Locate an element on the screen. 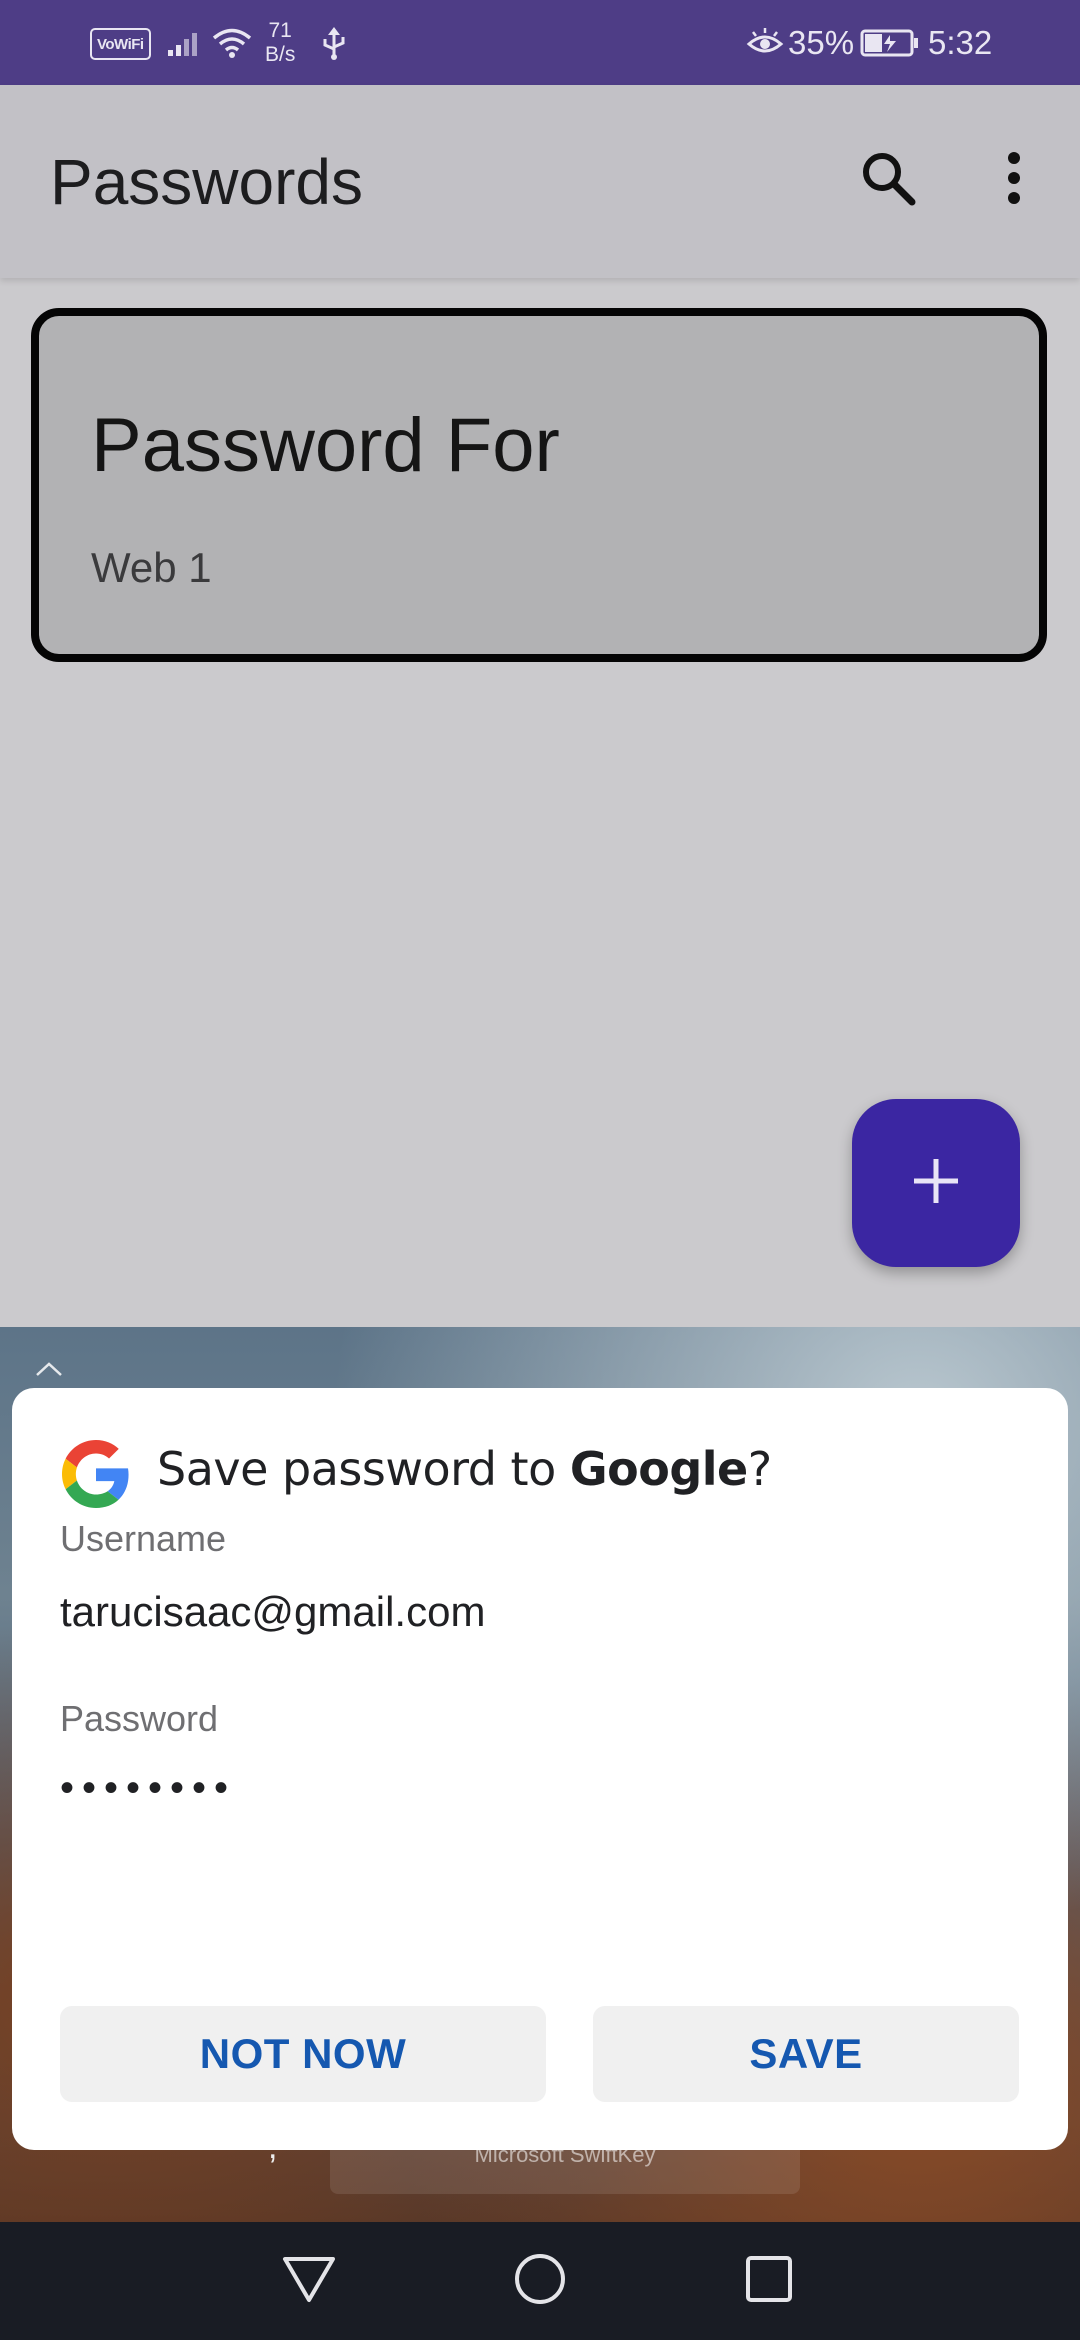 Image resolution: width=1080 pixels, height=2340 pixels. dialog-title: Save password to Google? is located at coordinates (464, 1469).